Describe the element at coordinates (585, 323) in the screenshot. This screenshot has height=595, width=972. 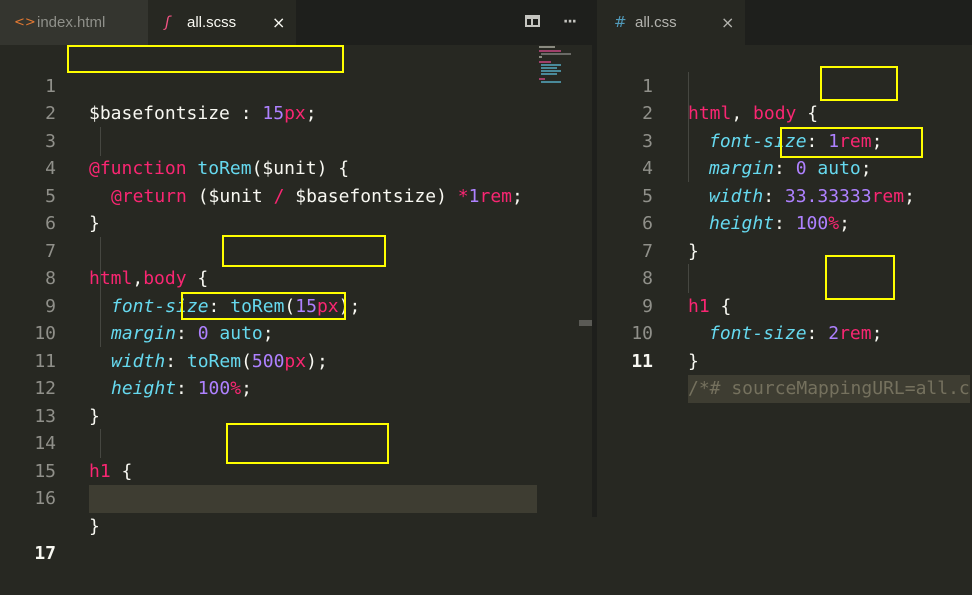
I see `scrollbar-thumb` at that location.